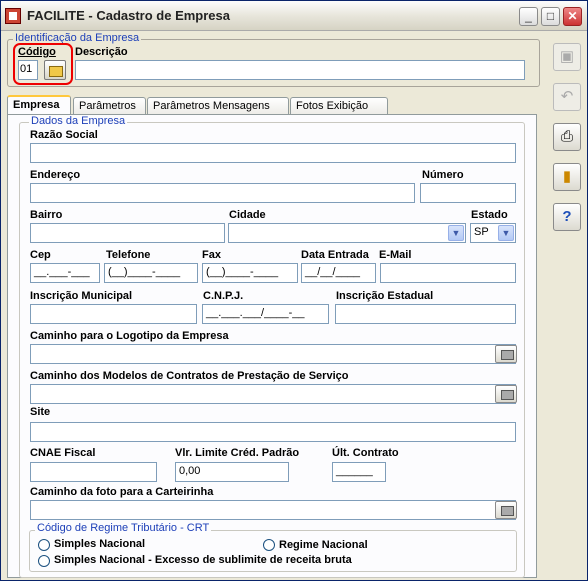 Image resolution: width=588 pixels, height=581 pixels. What do you see at coordinates (347, 233) in the screenshot?
I see `cidade-select: ▼` at bounding box center [347, 233].